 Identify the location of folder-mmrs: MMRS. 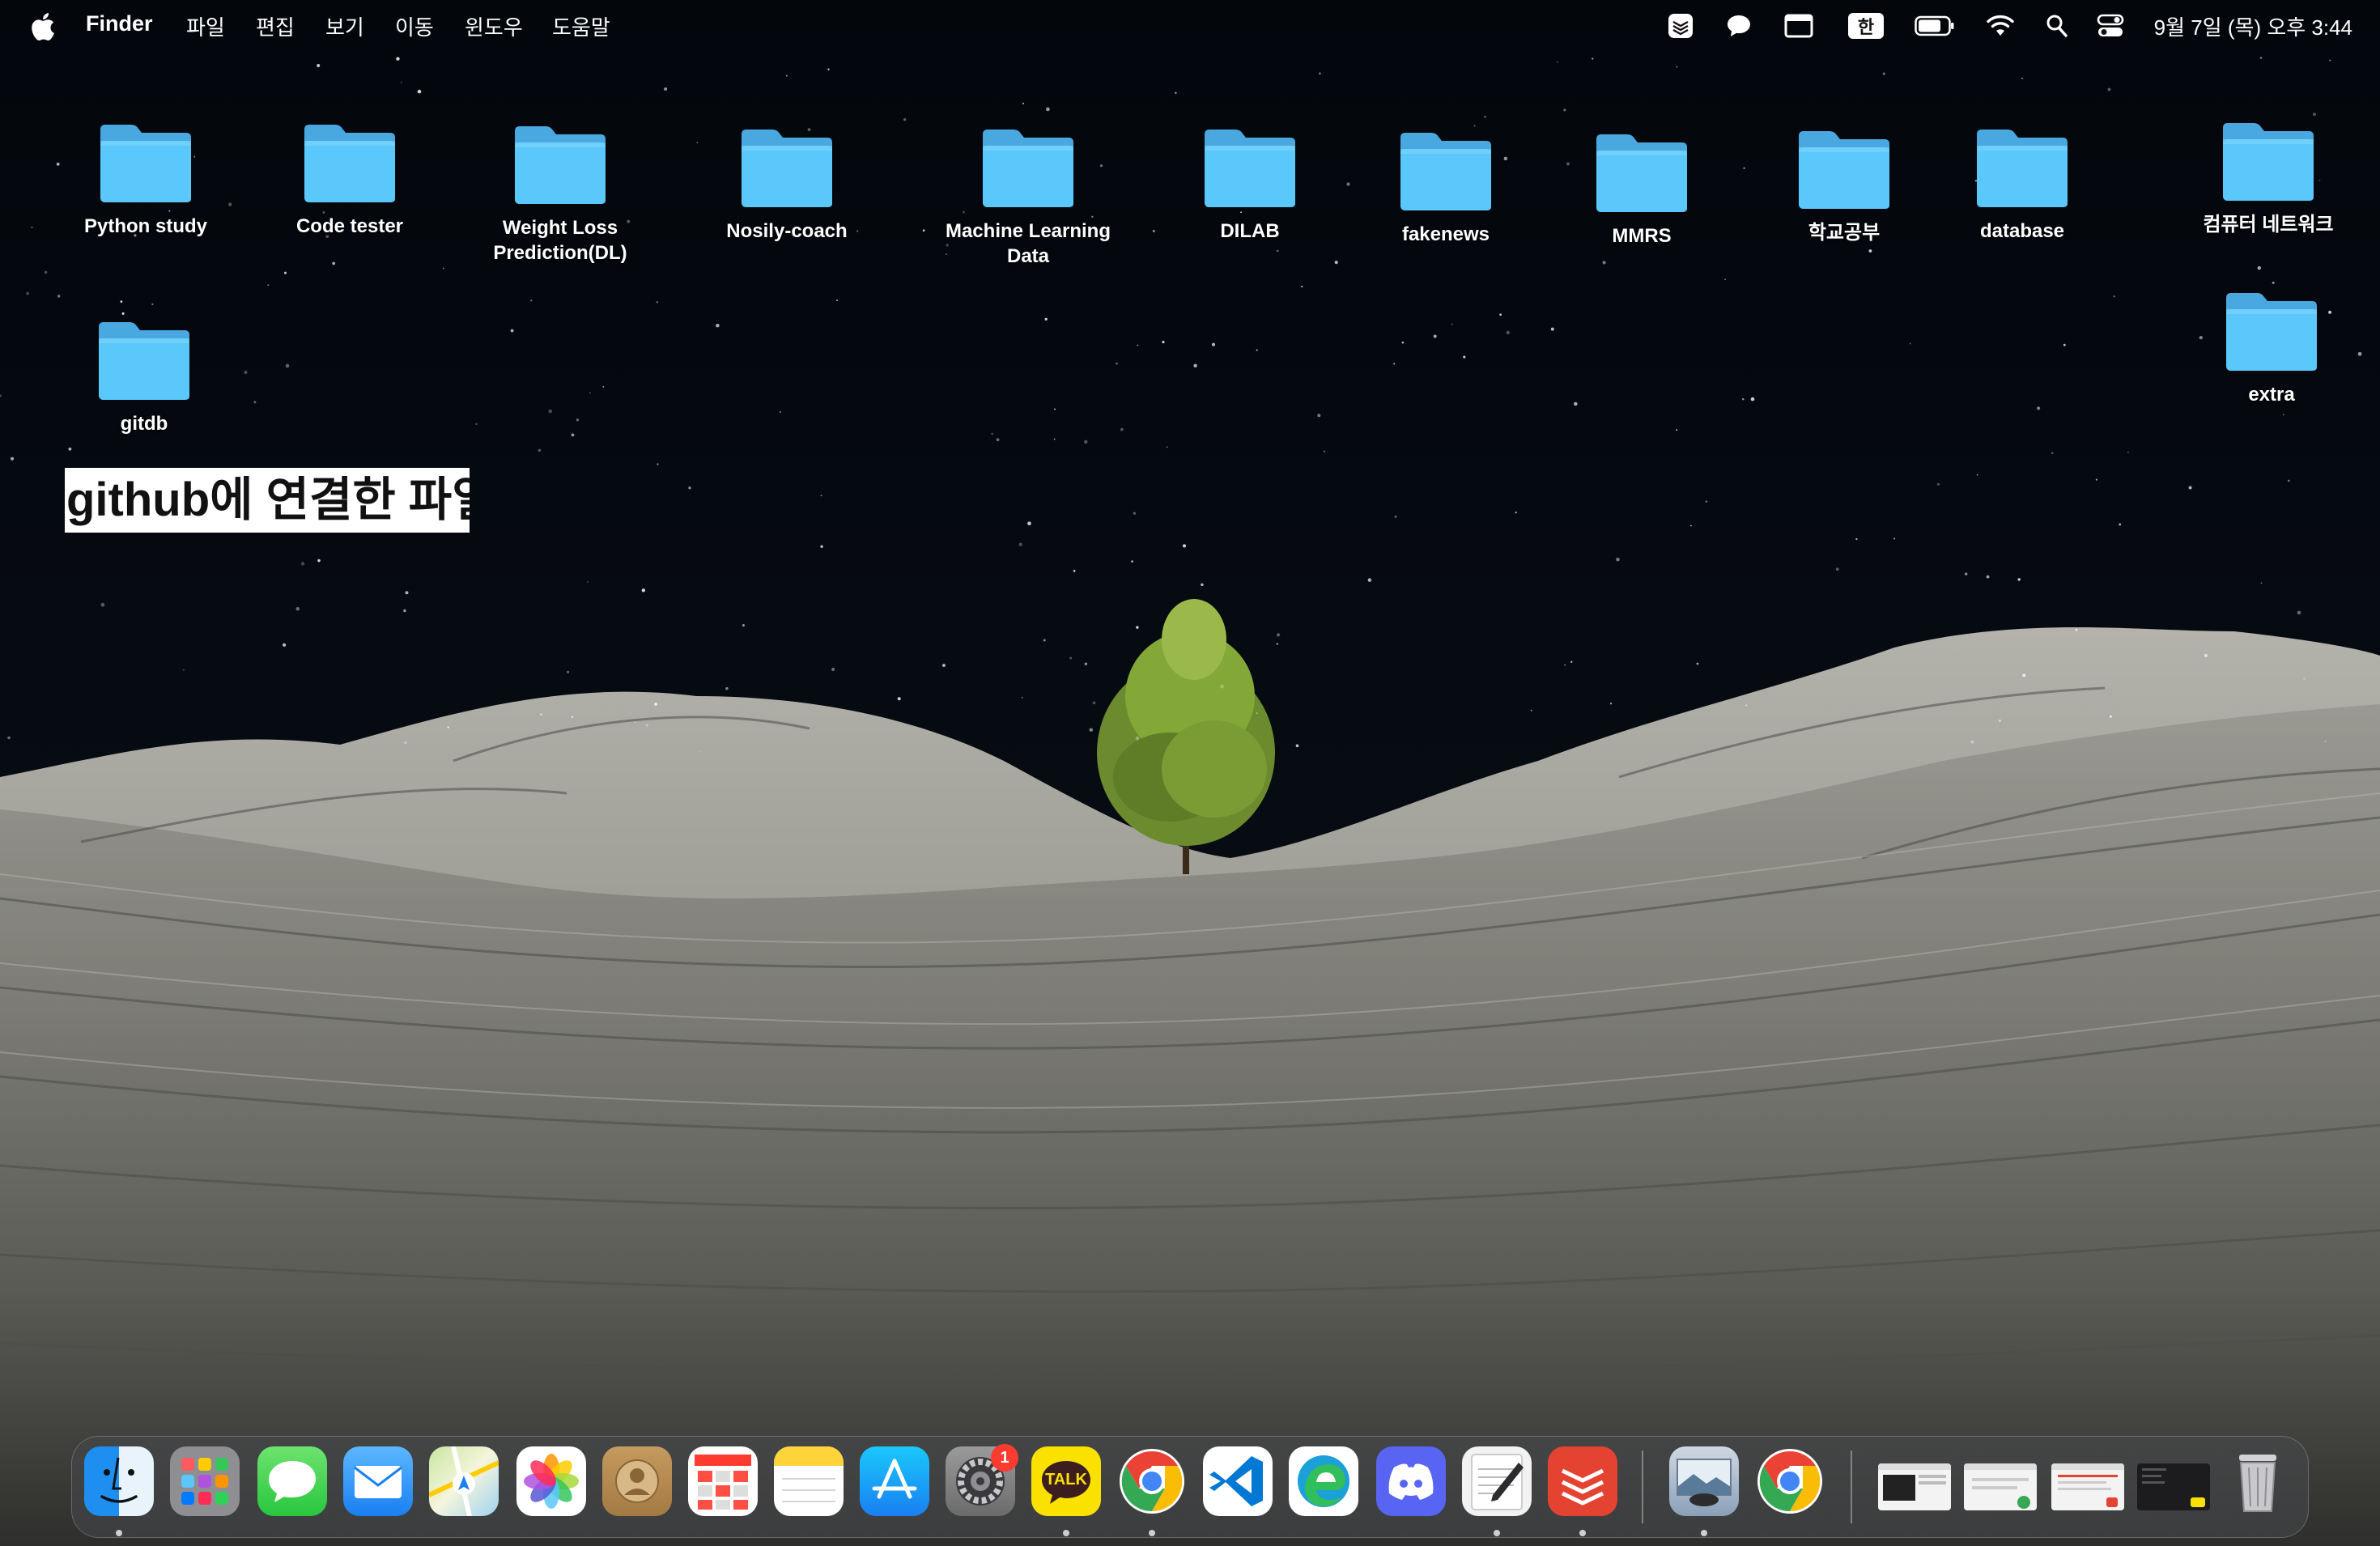
(1642, 189).